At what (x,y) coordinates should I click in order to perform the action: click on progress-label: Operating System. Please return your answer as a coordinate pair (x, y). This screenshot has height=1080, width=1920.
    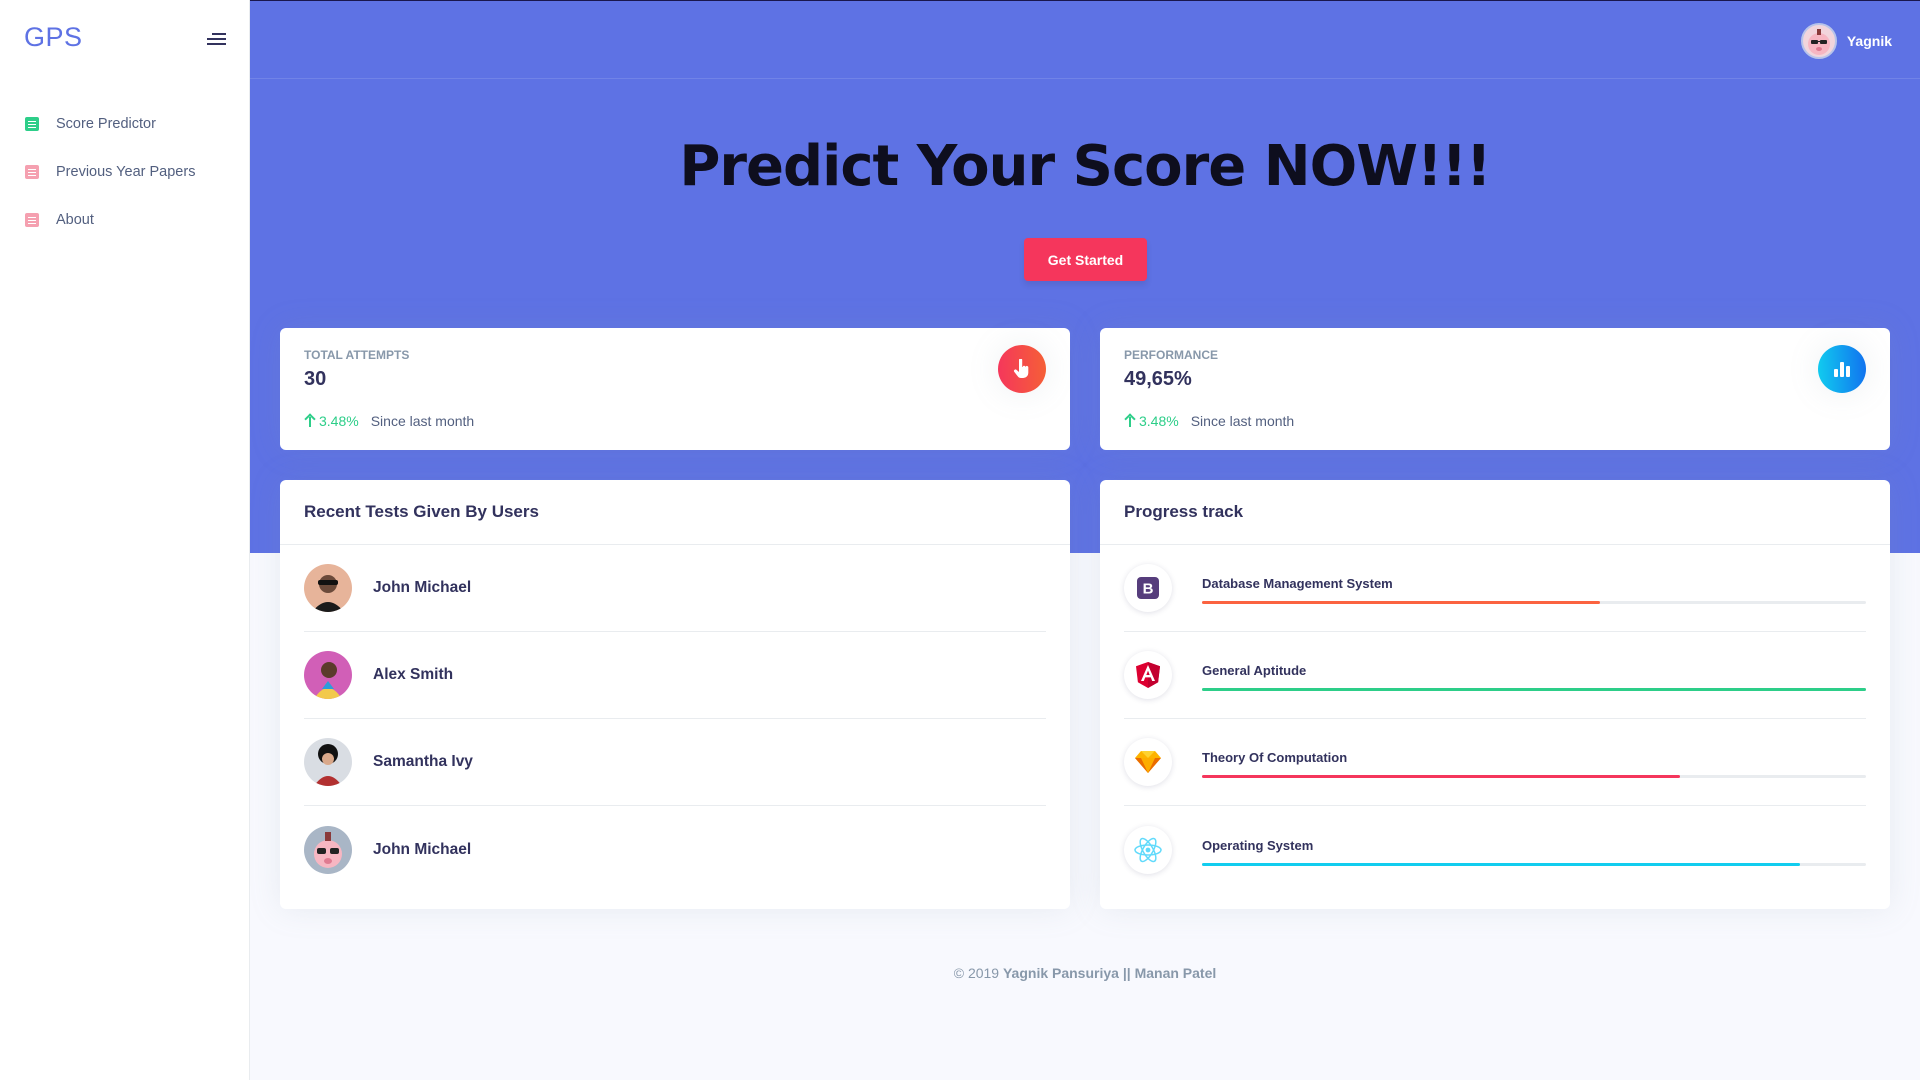
    Looking at the image, I should click on (1258, 845).